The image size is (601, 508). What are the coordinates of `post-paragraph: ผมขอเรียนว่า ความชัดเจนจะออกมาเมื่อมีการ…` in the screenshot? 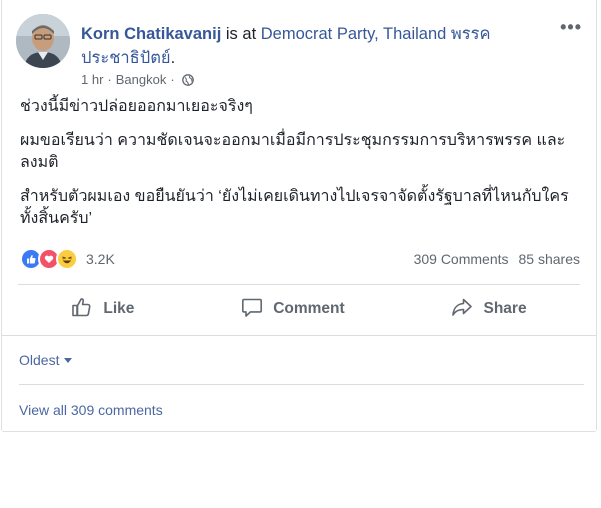 It's located at (293, 151).